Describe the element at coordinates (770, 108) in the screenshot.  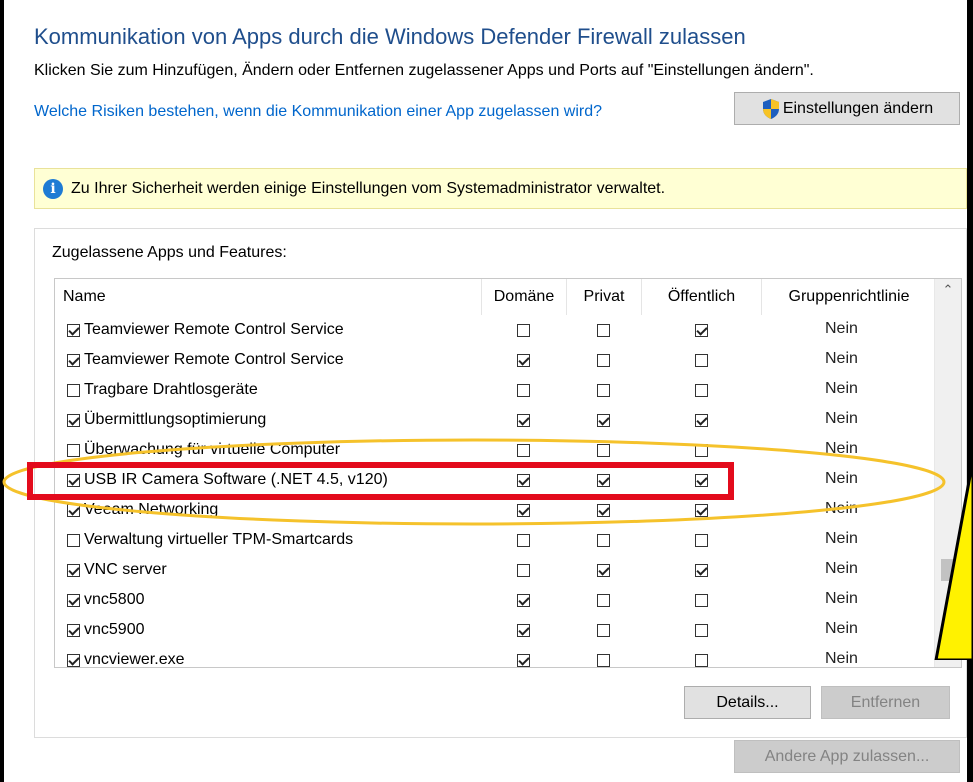
I see `uac-shield-icon` at that location.